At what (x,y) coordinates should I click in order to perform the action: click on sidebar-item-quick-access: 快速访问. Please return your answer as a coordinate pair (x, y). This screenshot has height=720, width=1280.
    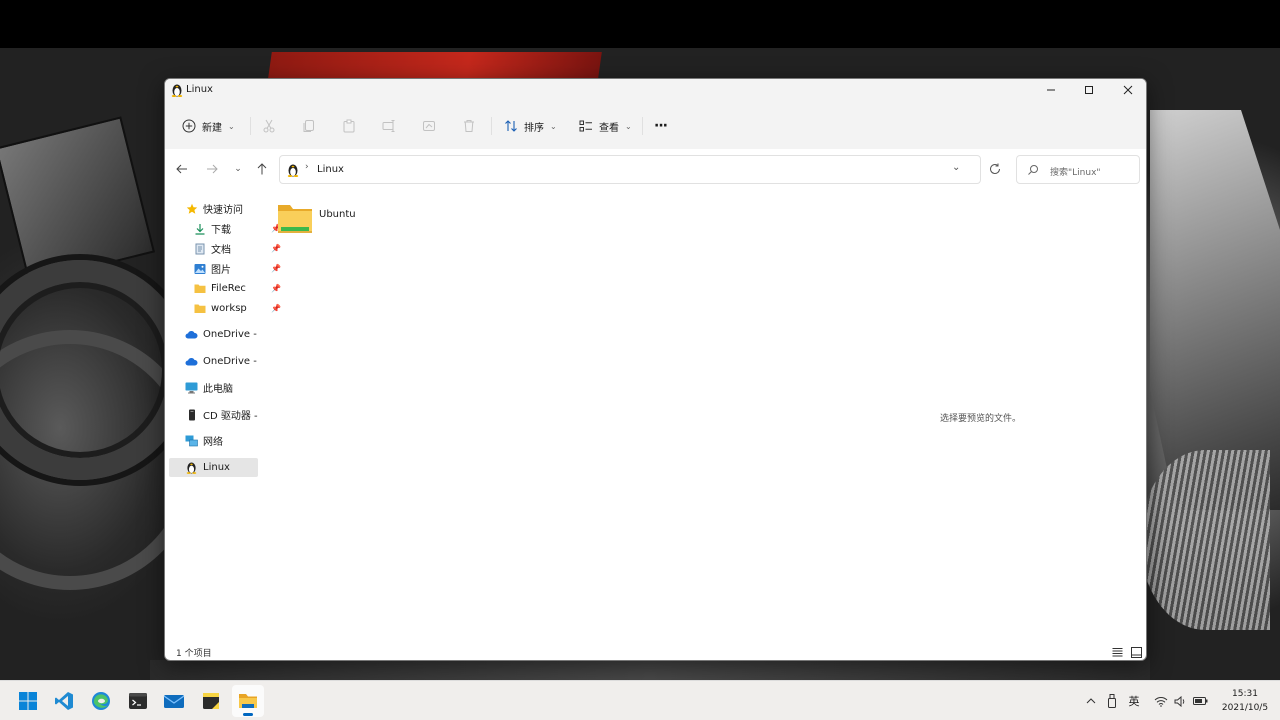
    Looking at the image, I should click on (231, 208).